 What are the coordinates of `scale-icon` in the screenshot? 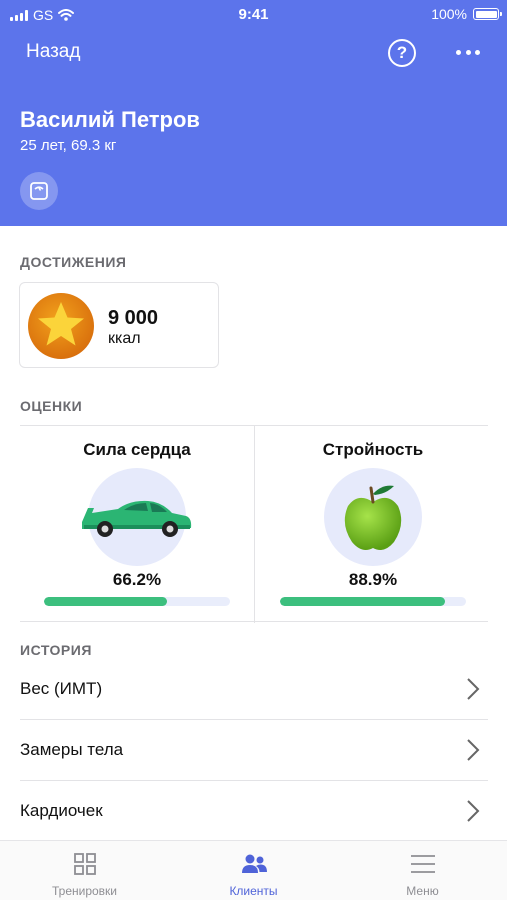 It's located at (39, 191).